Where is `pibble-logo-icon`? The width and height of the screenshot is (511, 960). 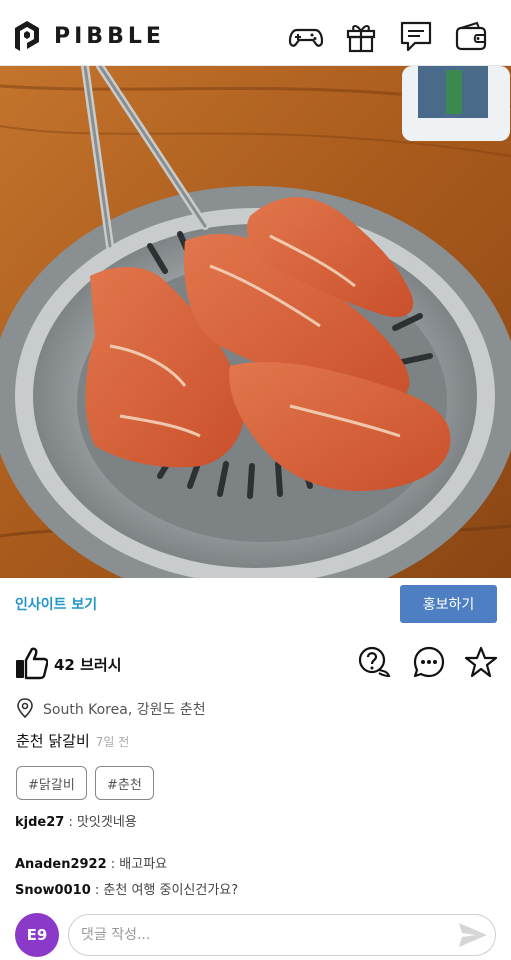 pibble-logo-icon is located at coordinates (27, 36).